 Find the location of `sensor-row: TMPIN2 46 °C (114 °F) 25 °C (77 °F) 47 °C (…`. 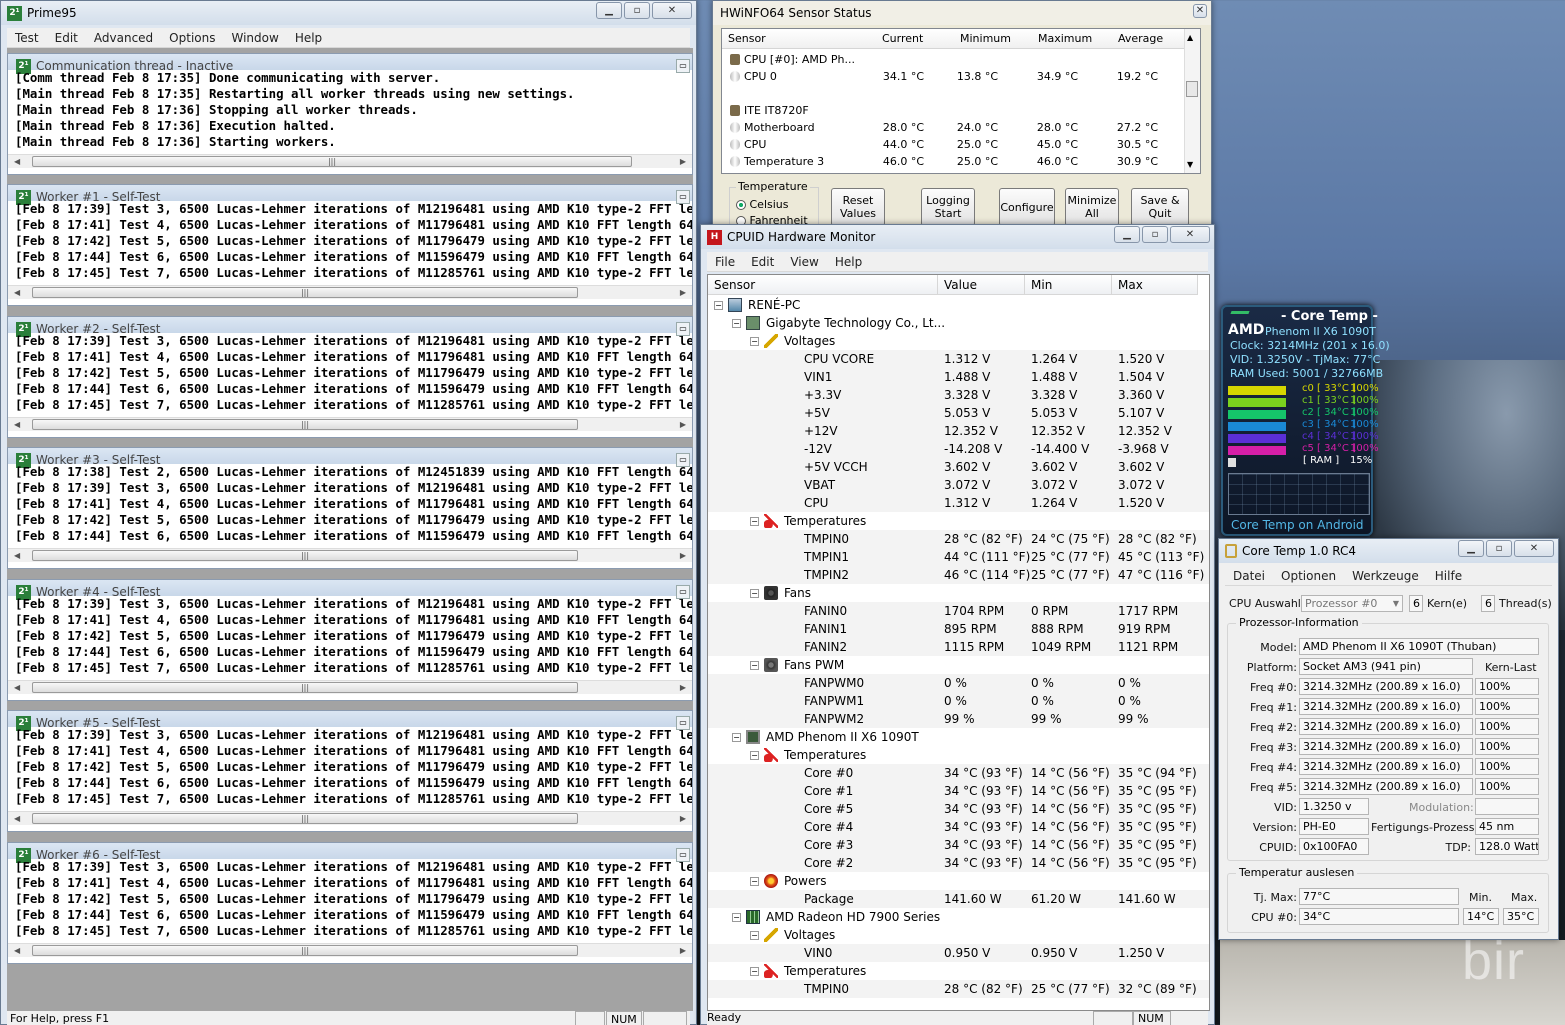

sensor-row: TMPIN2 46 °C (114 °F) 25 °C (77 °F) 47 °C (… is located at coordinates (958, 575).